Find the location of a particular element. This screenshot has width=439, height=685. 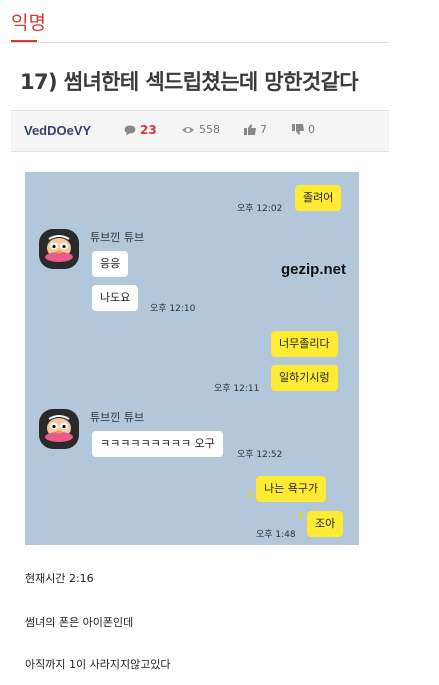

post-meta-bar: VedDOeVY 23 558 7 0 is located at coordinates (200, 131).